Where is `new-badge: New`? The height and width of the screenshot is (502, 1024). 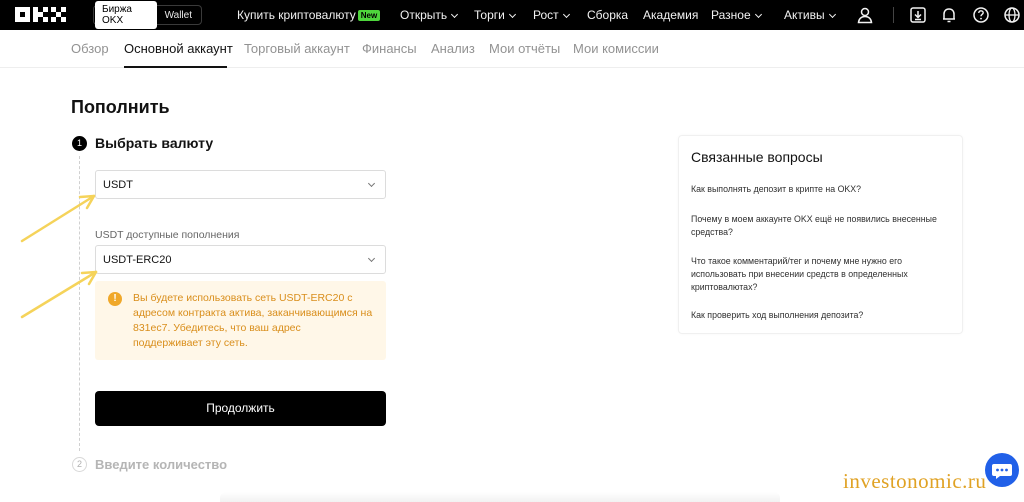
new-badge: New is located at coordinates (369, 15).